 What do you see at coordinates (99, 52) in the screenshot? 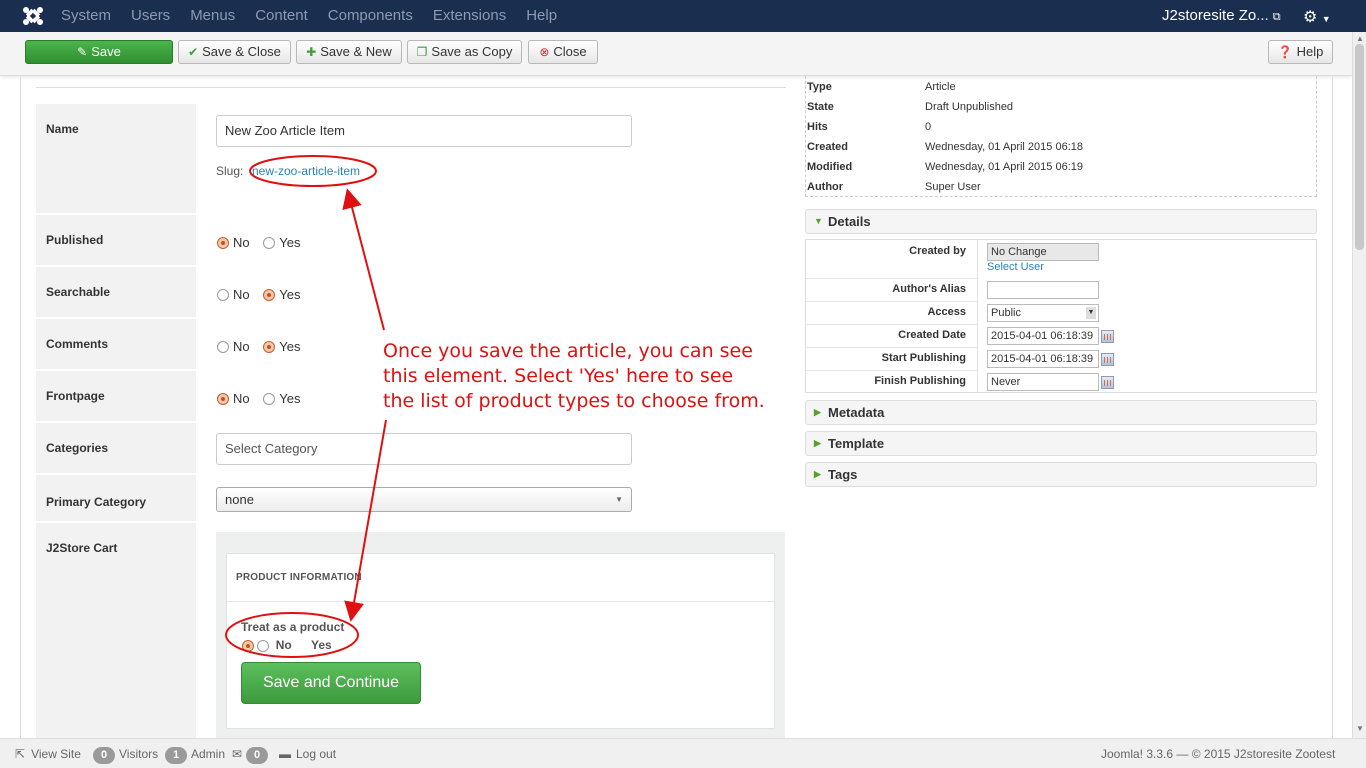
I see `save-button: ✎ Save` at bounding box center [99, 52].